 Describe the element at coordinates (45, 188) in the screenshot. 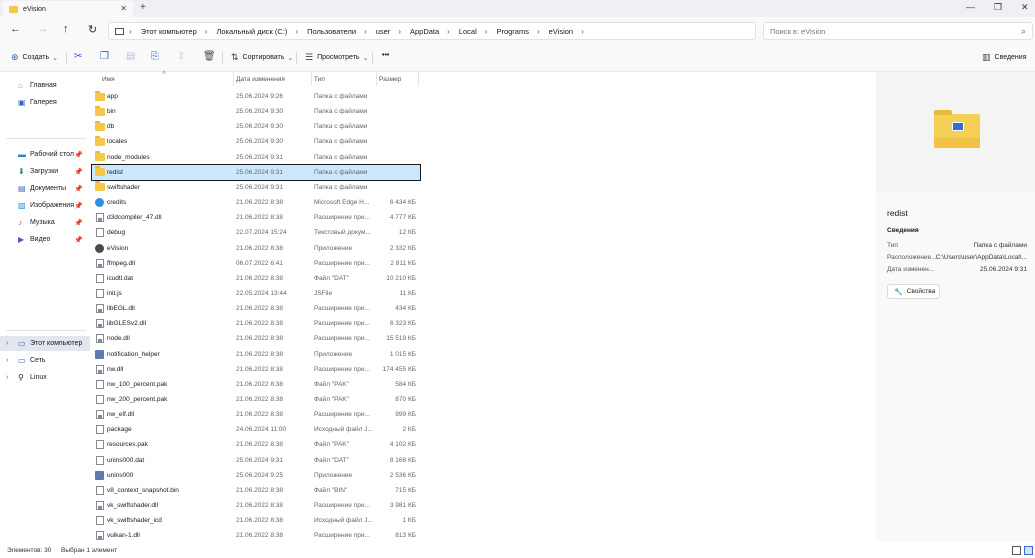

I see `sidebar-item-documents: ▤ Документы 📌` at that location.